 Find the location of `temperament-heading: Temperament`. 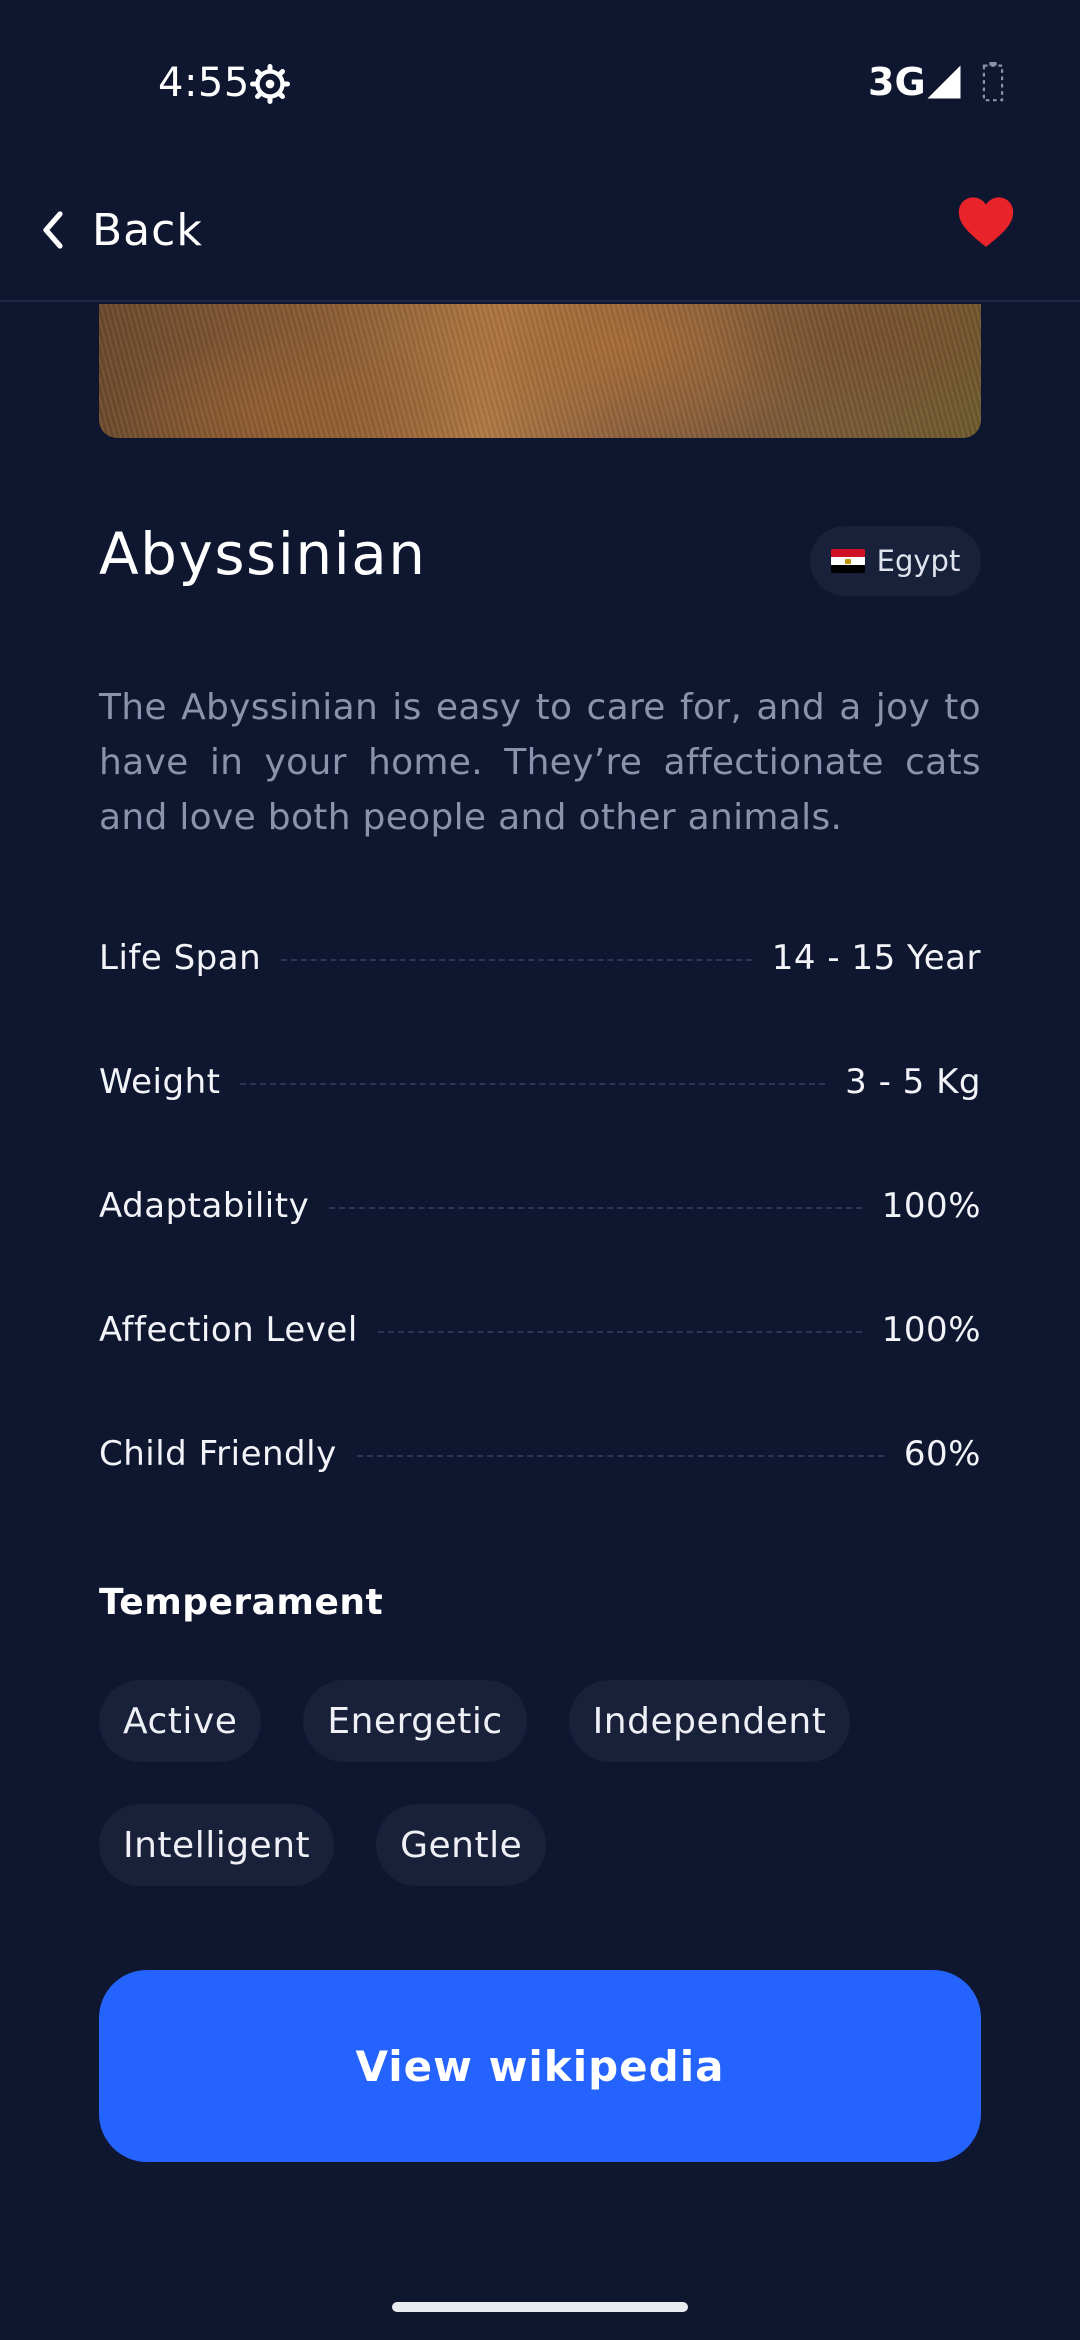

temperament-heading: Temperament is located at coordinates (241, 1602).